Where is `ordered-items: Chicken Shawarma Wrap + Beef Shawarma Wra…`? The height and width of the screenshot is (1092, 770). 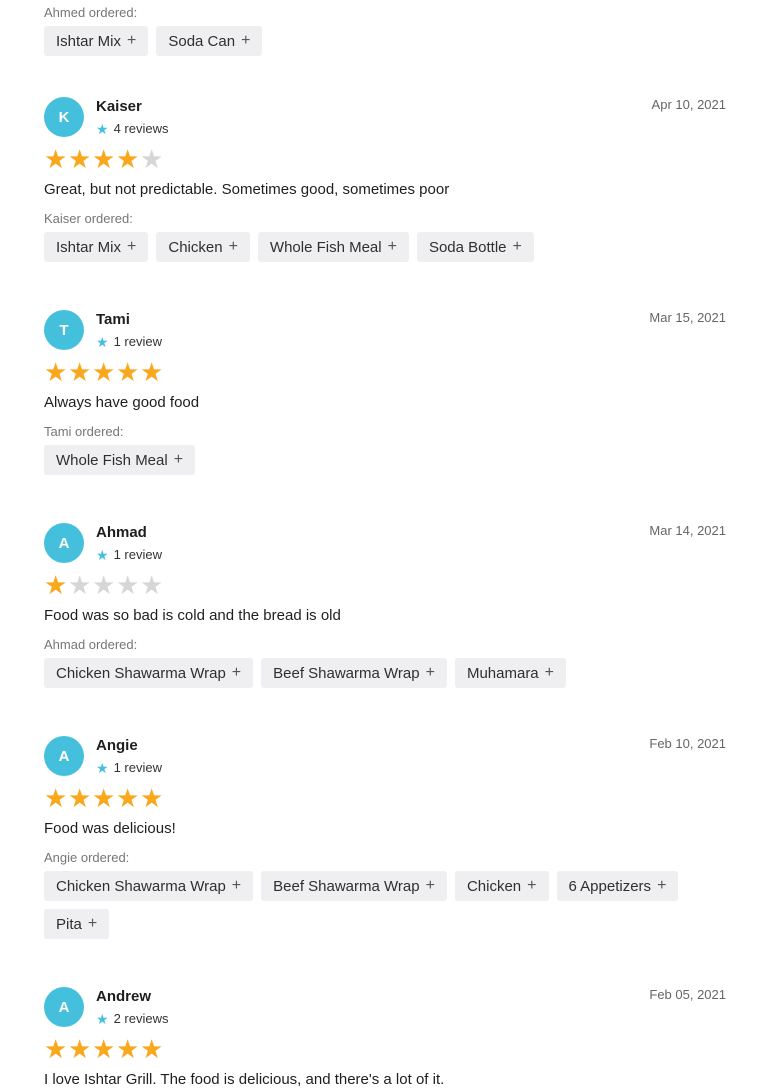
ordered-items: Chicken Shawarma Wrap + Beef Shawarma Wra… is located at coordinates (385, 905).